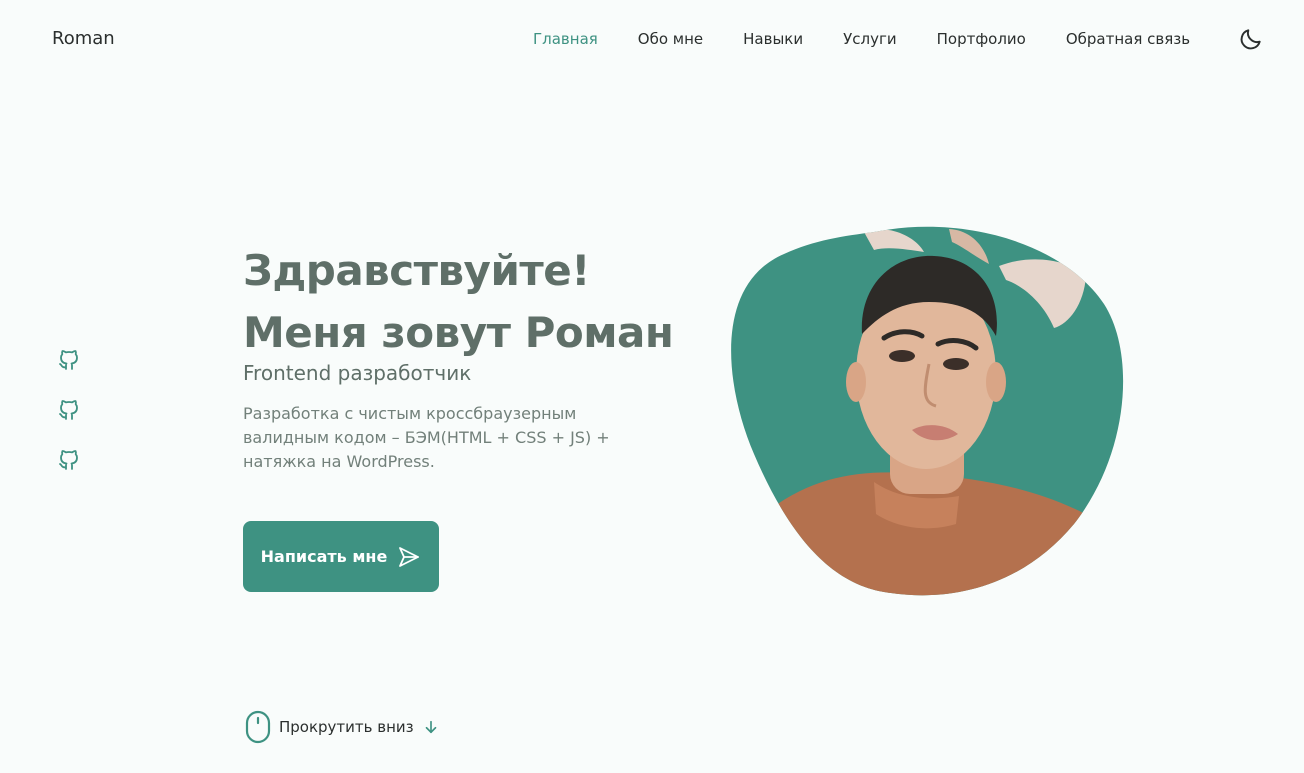 This screenshot has height=773, width=1304. Describe the element at coordinates (416, 270) in the screenshot. I see `hero-title-line1: Здравствуйте!` at that location.